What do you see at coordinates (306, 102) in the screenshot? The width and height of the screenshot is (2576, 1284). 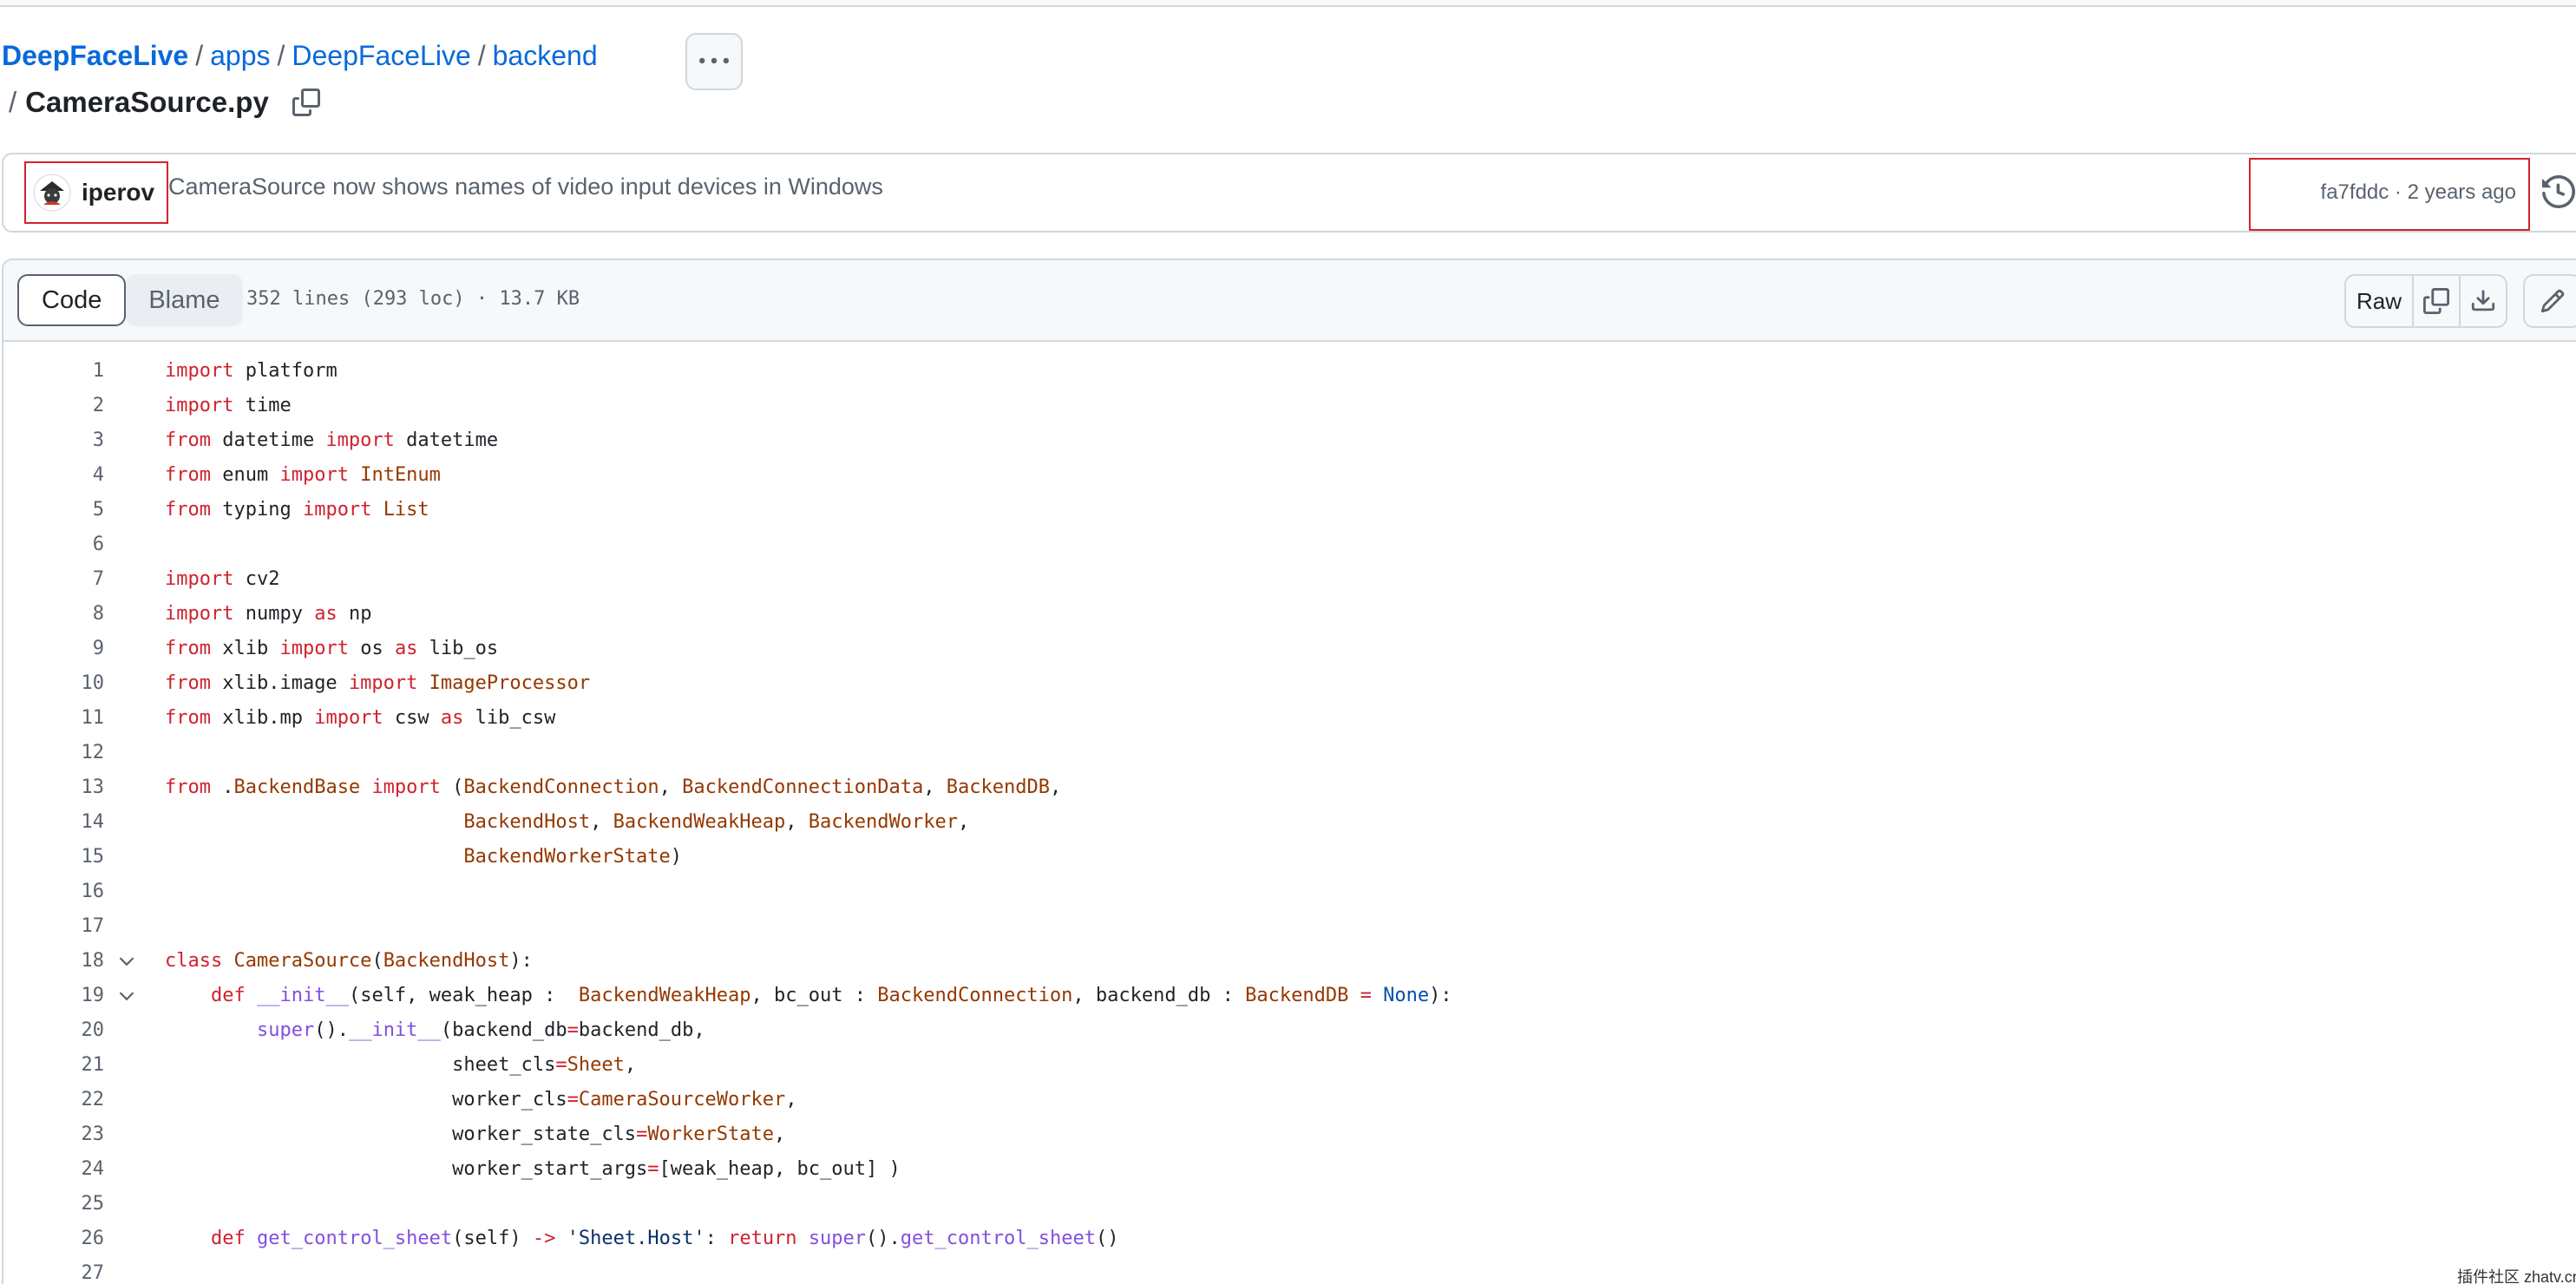 I see `copy-path-button` at bounding box center [306, 102].